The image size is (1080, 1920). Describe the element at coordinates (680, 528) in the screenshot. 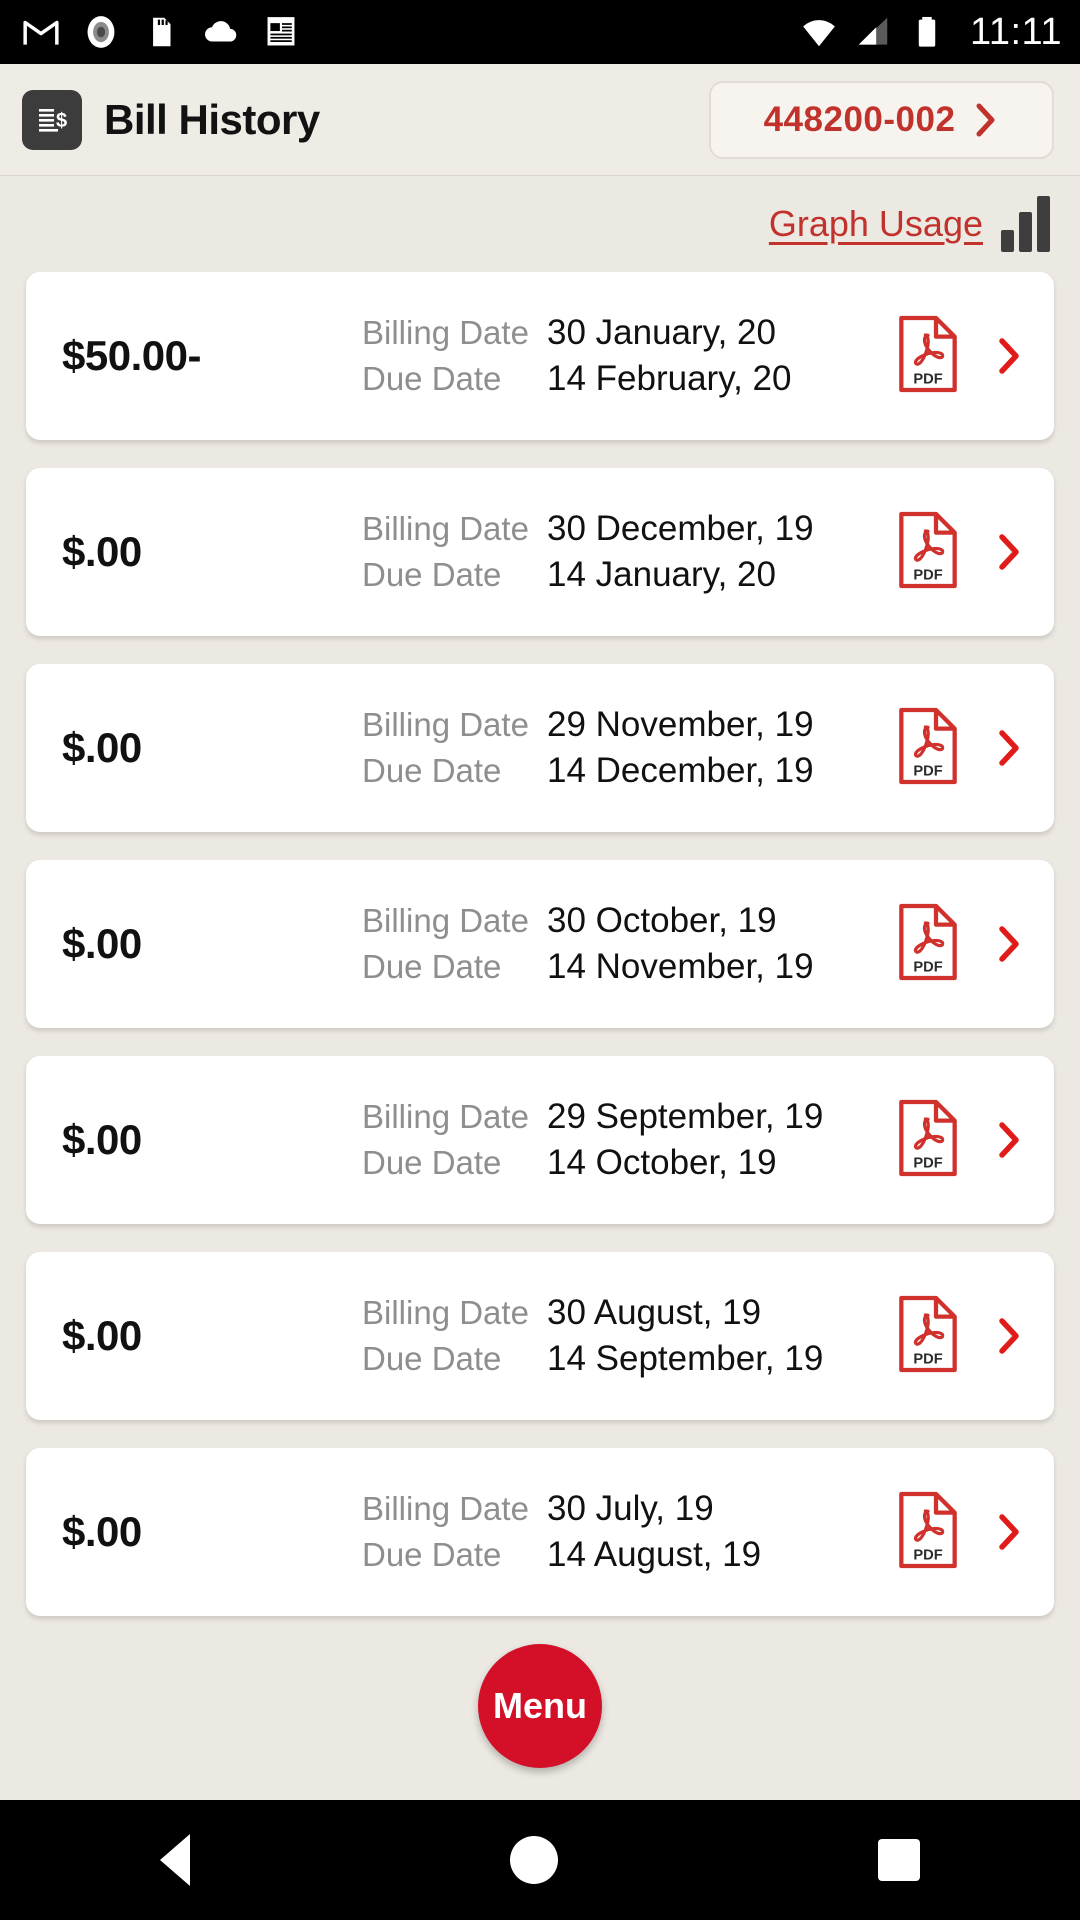

I see `billing-date-value: 30 December, 19` at that location.